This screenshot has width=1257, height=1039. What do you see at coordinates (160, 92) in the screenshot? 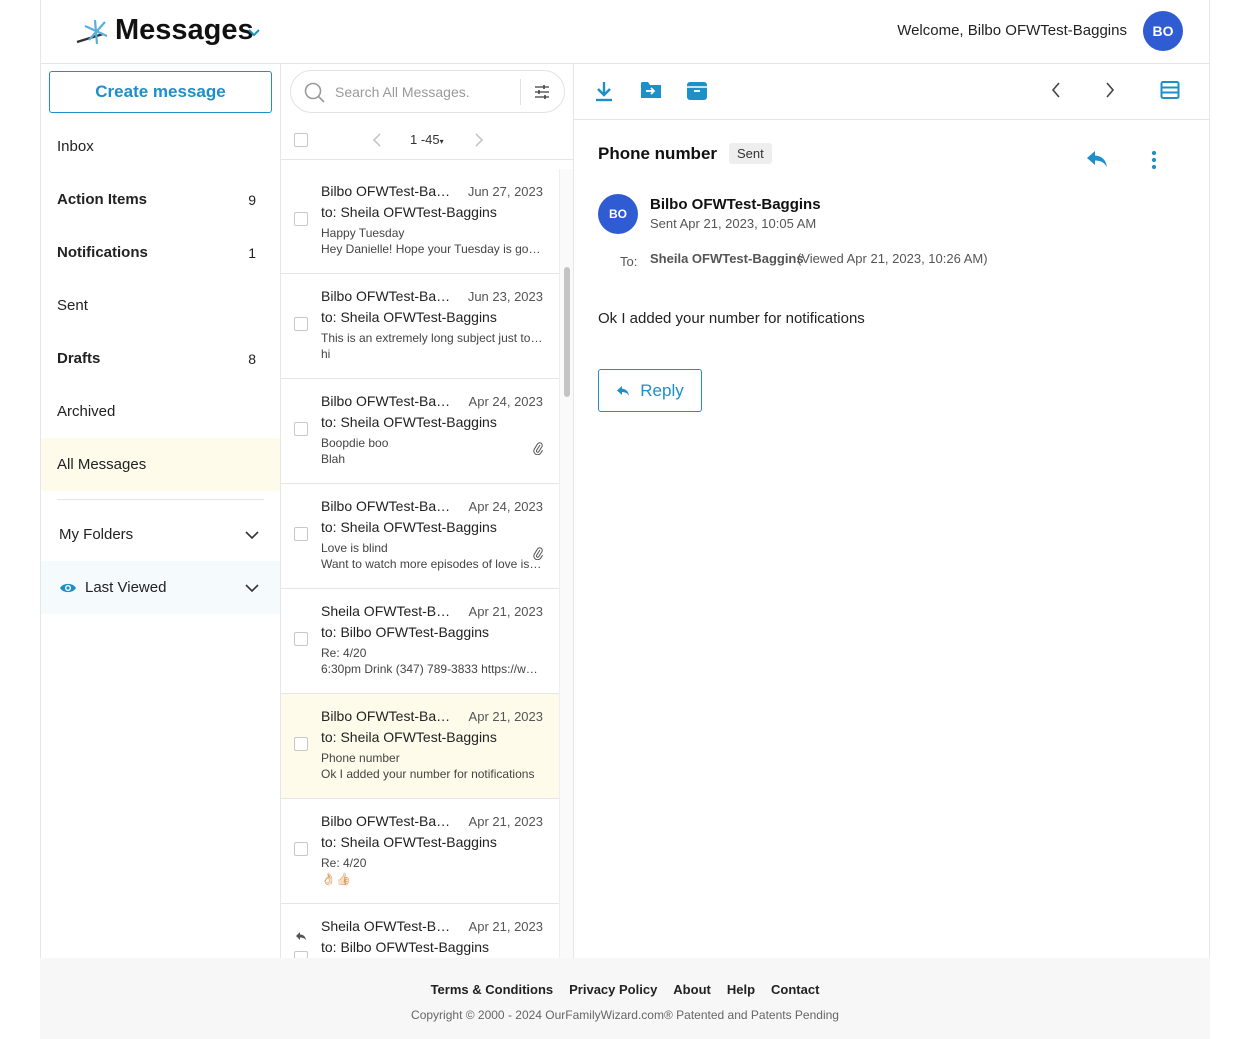
I see `create-message-button: Create message` at bounding box center [160, 92].